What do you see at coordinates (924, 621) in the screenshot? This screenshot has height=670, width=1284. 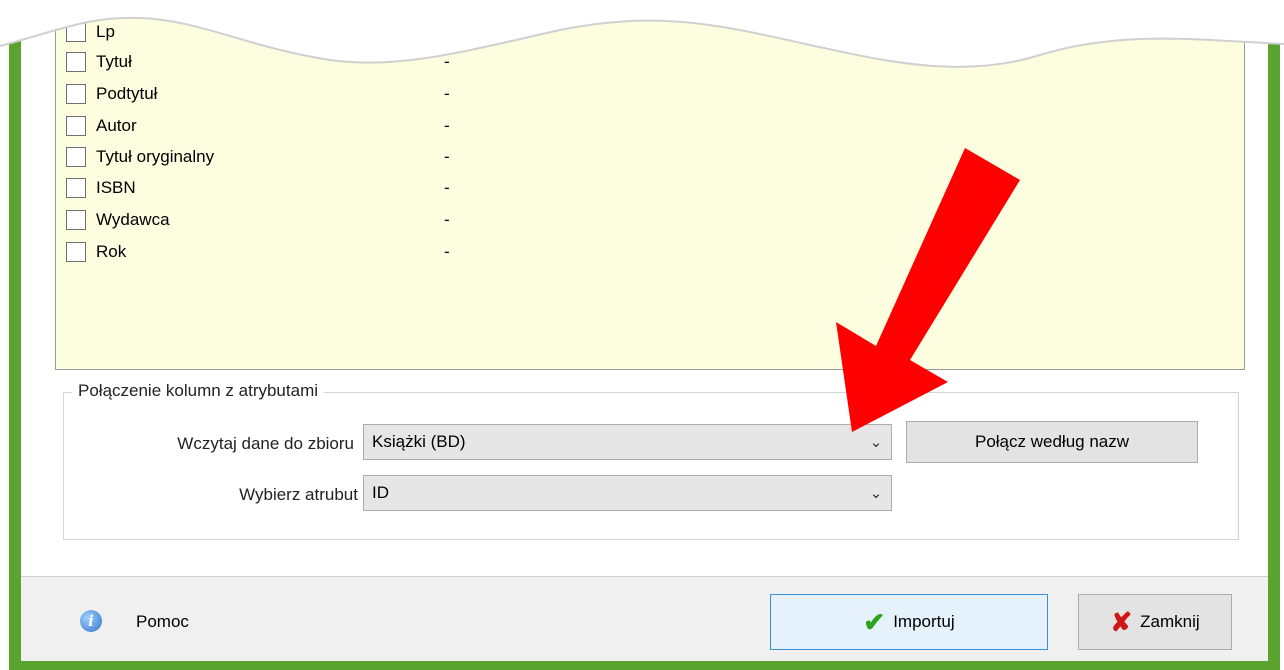 I see `import-label: Importuj` at bounding box center [924, 621].